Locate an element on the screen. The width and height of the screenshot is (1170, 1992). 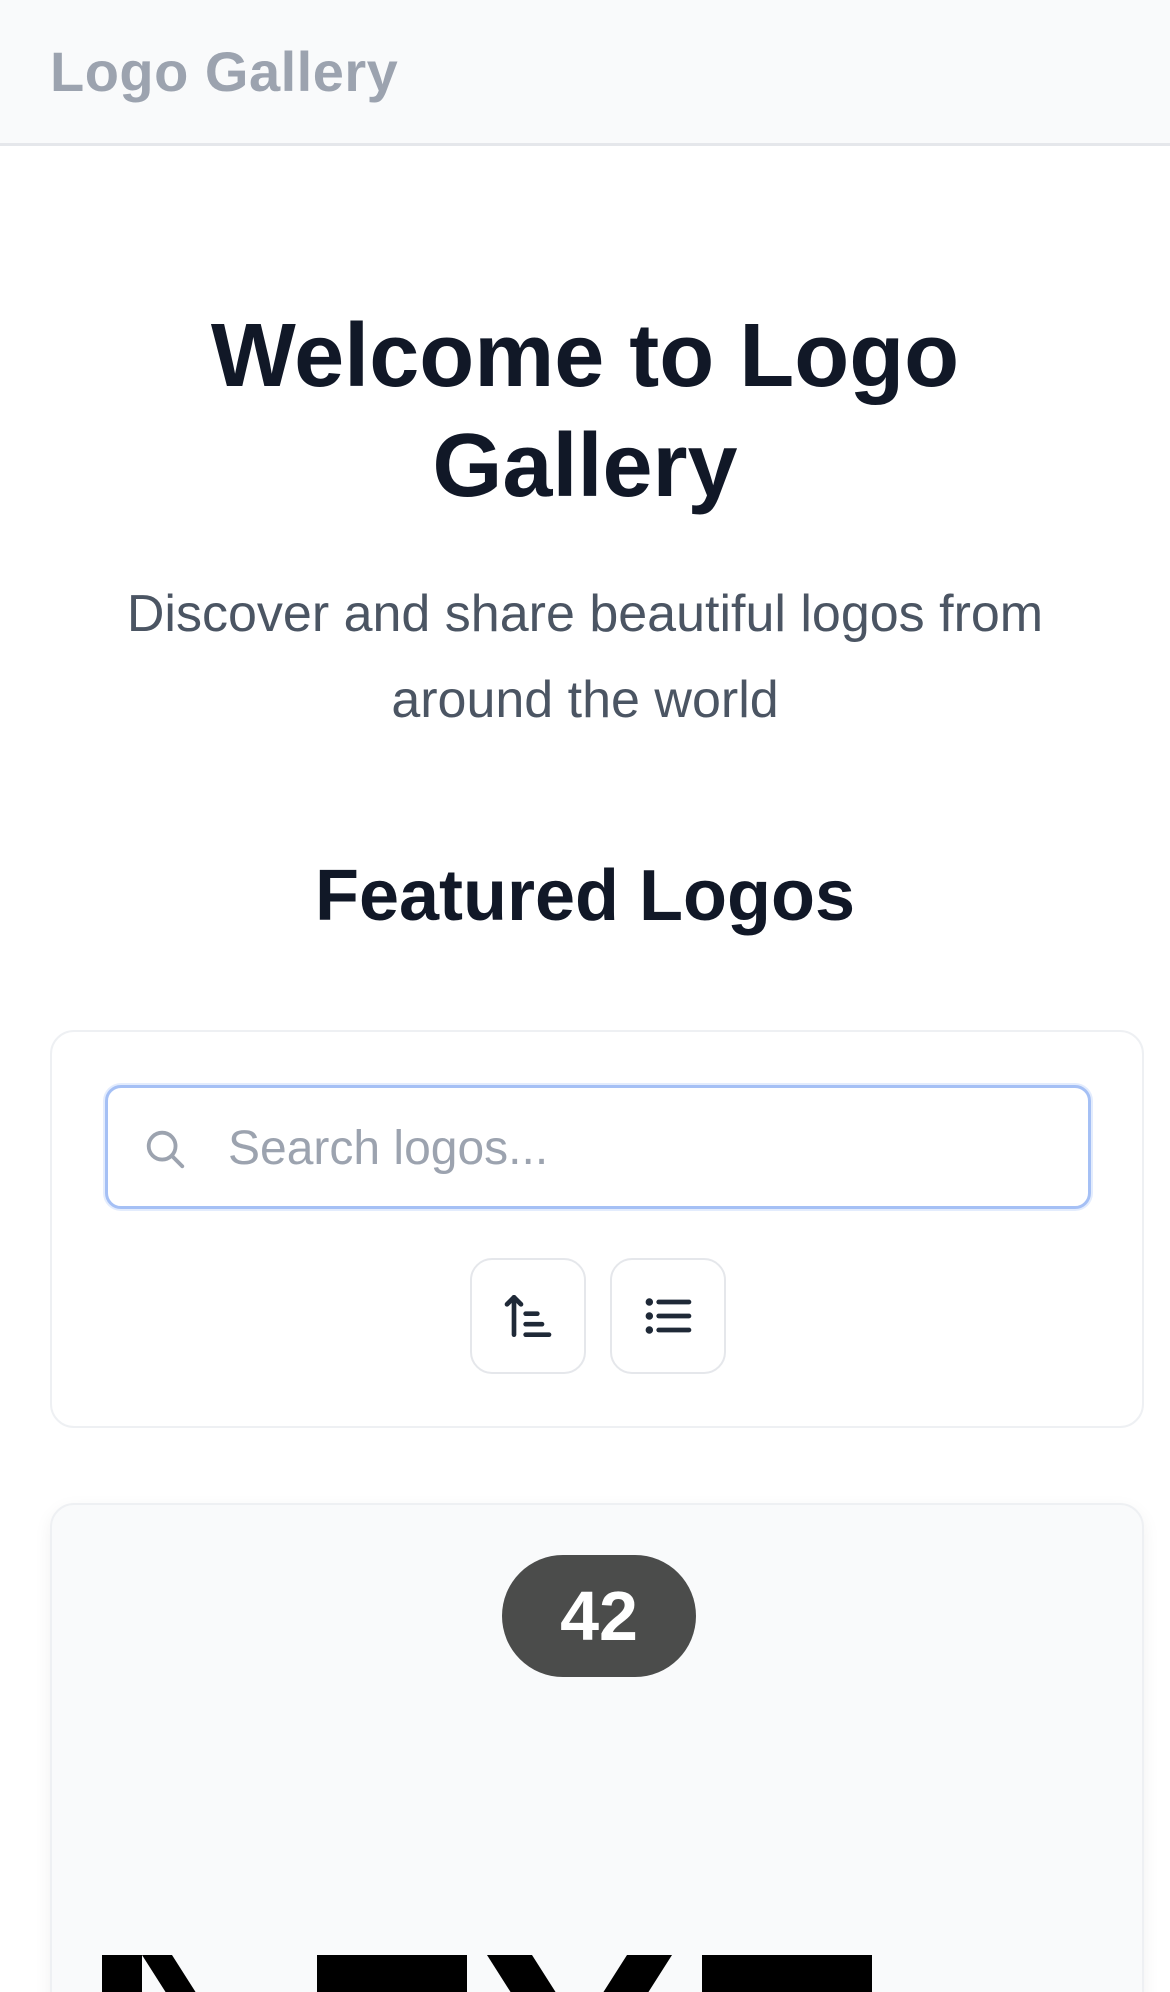
brand-logo-text: Logo Gallery is located at coordinates (224, 71).